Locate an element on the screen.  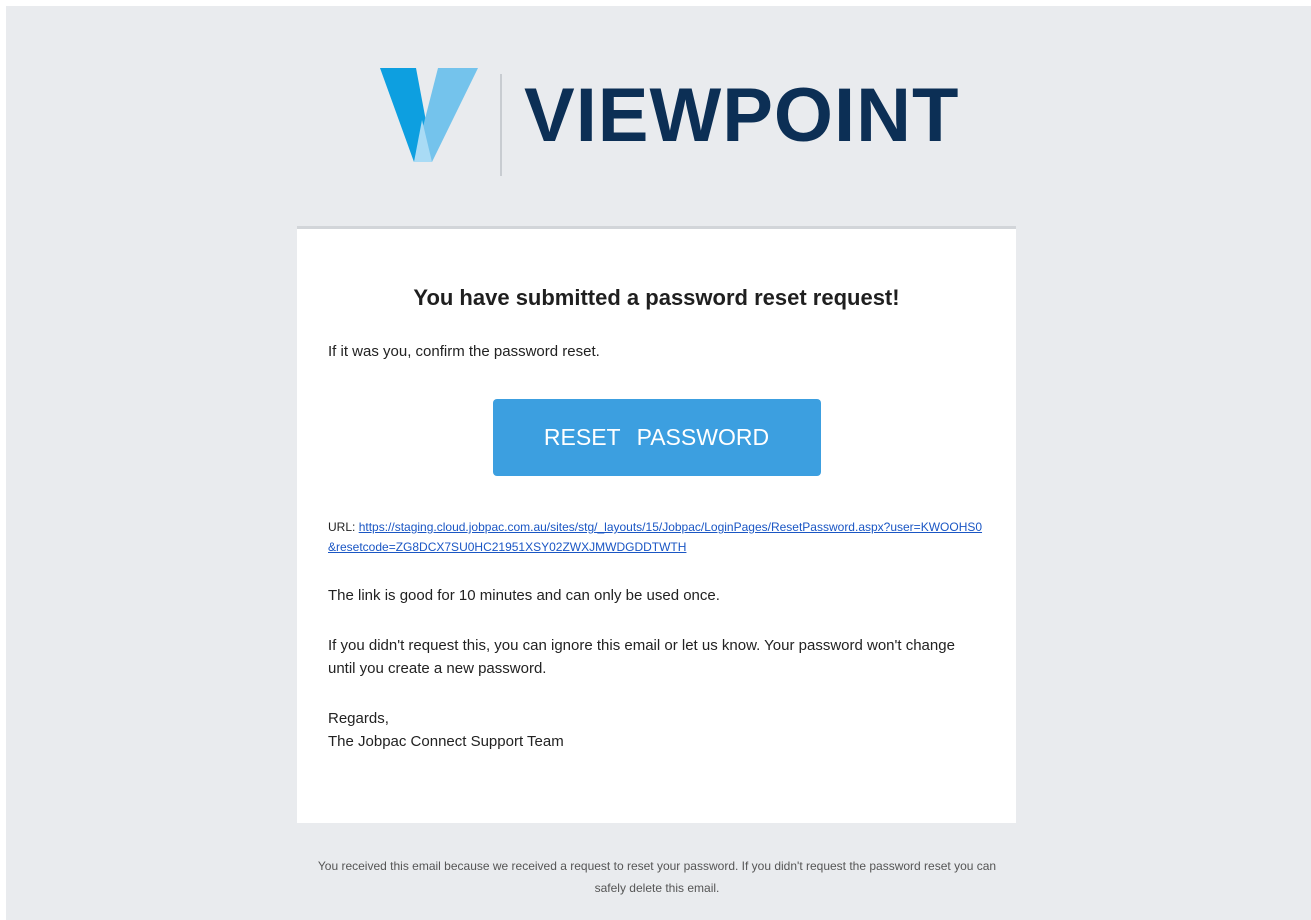
url-label: URL: is located at coordinates (342, 527).